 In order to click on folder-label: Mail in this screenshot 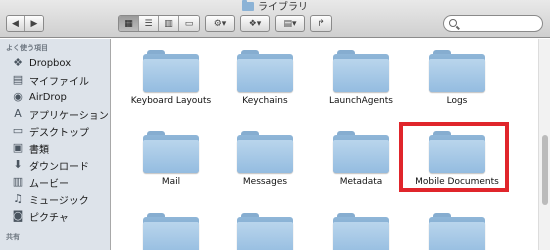, I will do `click(171, 182)`.